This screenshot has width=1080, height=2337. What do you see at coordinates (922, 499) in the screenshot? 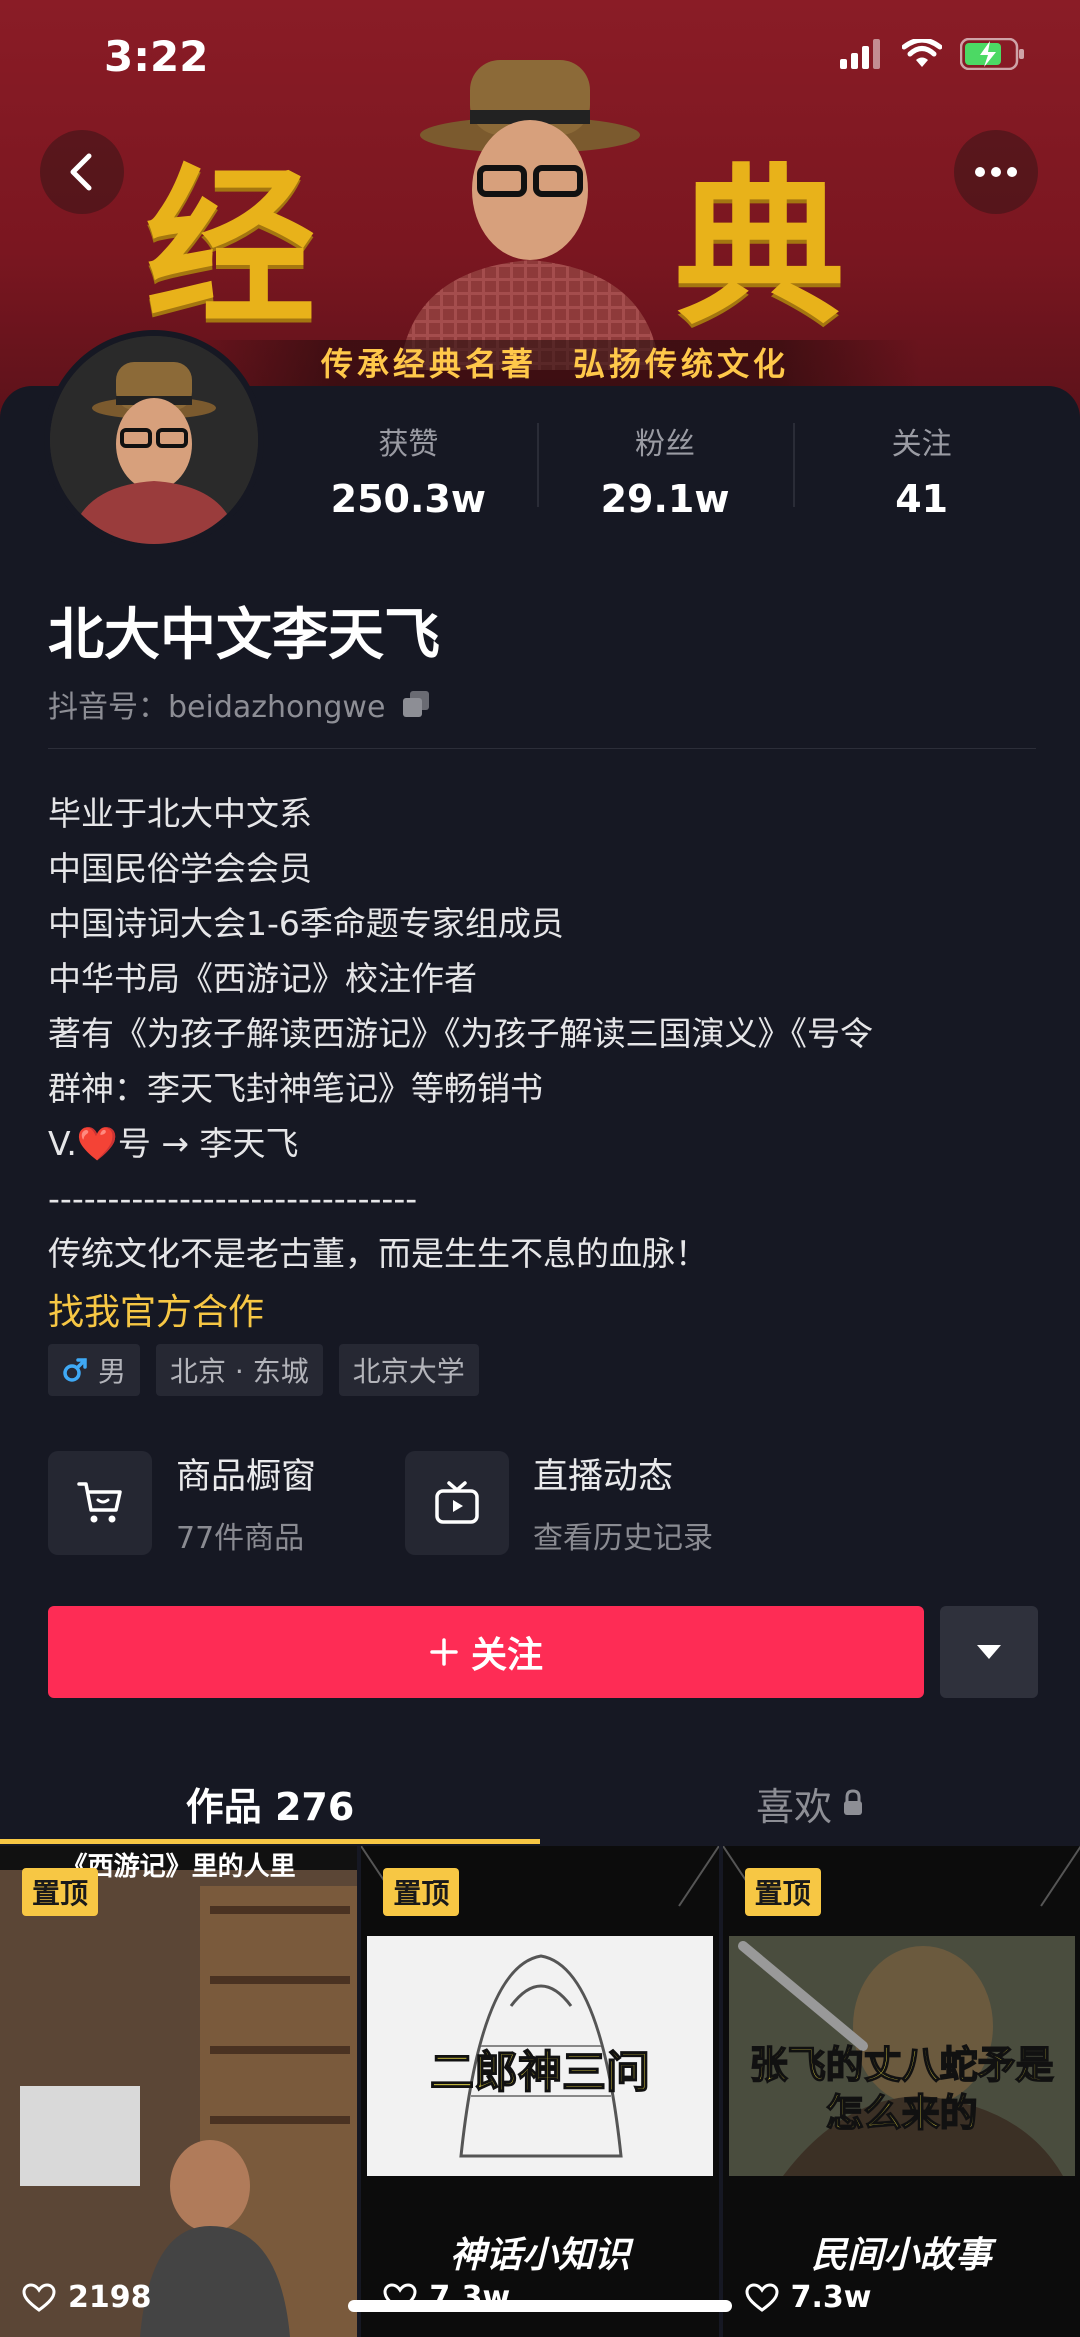
I see `stat-following-value: 41` at bounding box center [922, 499].